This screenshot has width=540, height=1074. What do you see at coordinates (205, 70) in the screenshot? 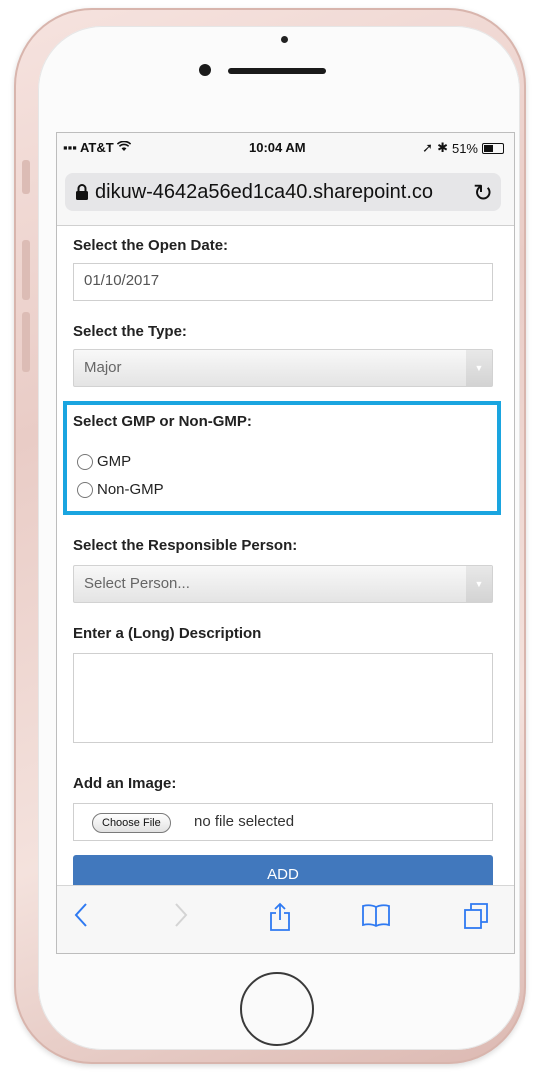
I see `front-camera` at bounding box center [205, 70].